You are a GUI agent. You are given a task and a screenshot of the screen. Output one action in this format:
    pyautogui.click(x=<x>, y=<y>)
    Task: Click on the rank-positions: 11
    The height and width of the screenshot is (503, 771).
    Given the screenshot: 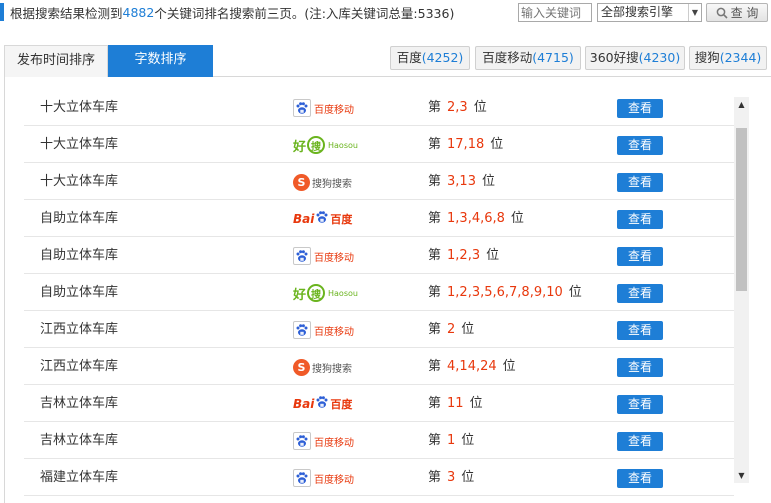 What is the action you would take?
    pyautogui.click(x=455, y=403)
    